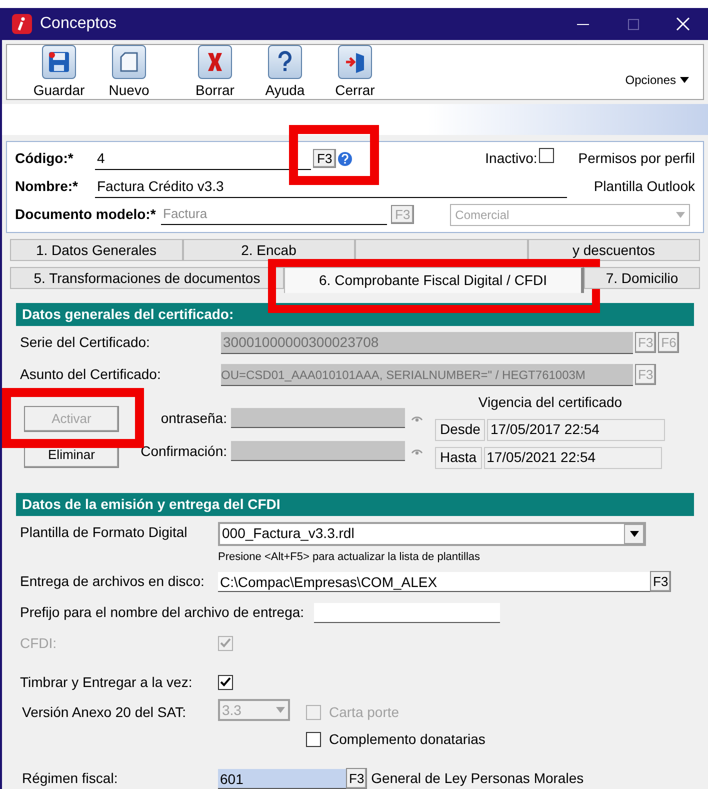 This screenshot has width=708, height=789. I want to click on certificate-subject-field: OU=CSD01_AAA010101AAA, SERIALNUMBER=" / HEGT761003M, so click(427, 375).